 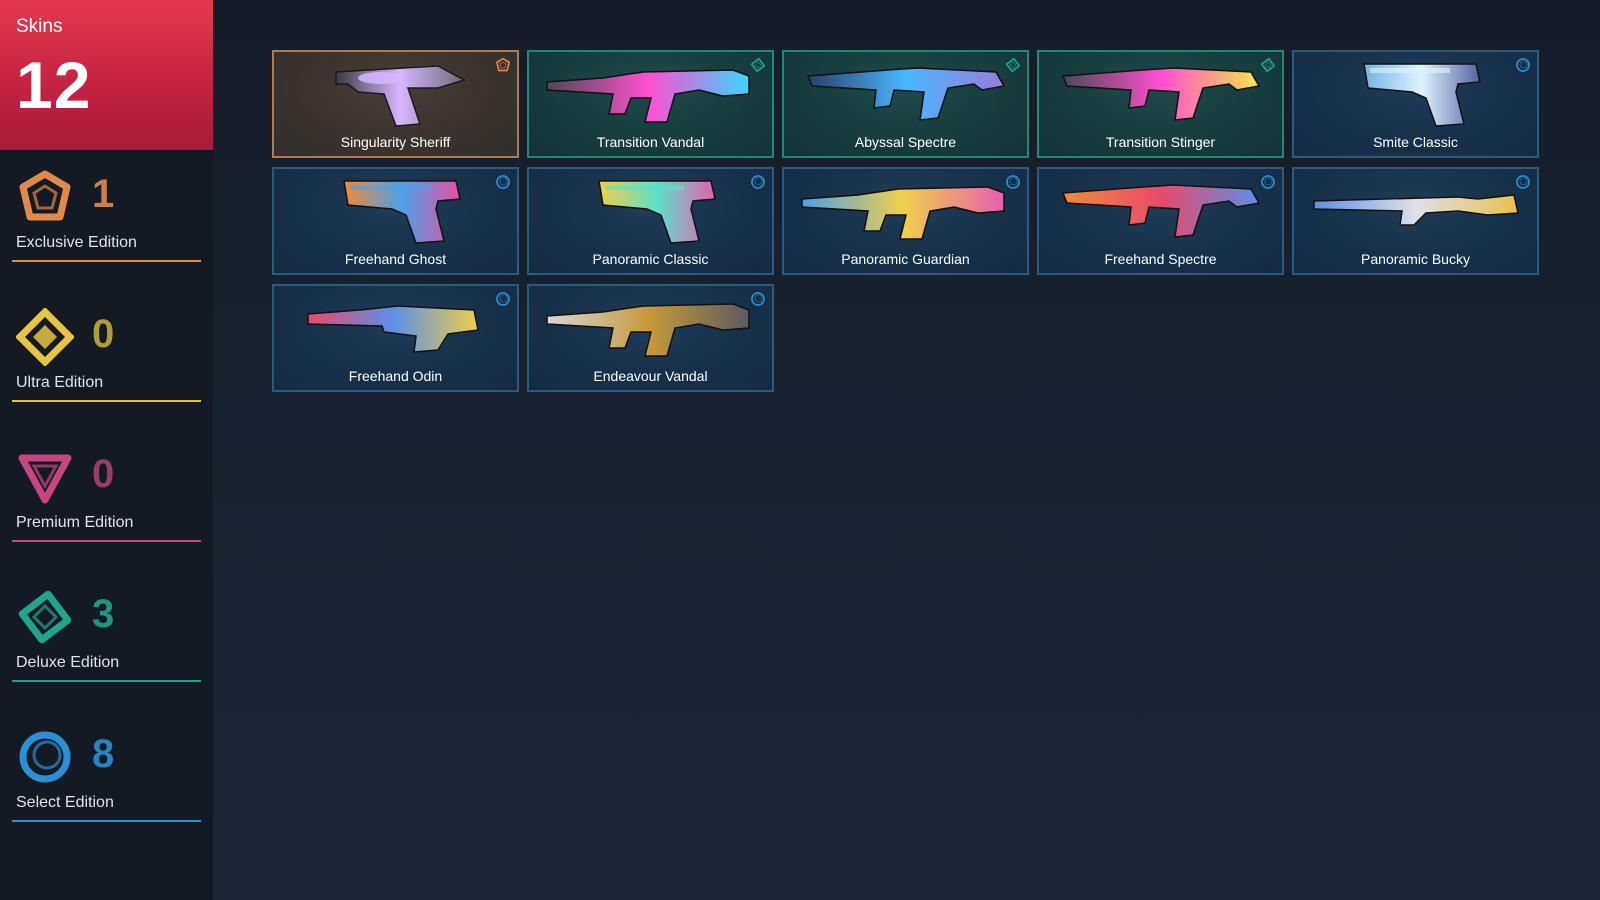 What do you see at coordinates (45, 479) in the screenshot?
I see `premium-edition-icon` at bounding box center [45, 479].